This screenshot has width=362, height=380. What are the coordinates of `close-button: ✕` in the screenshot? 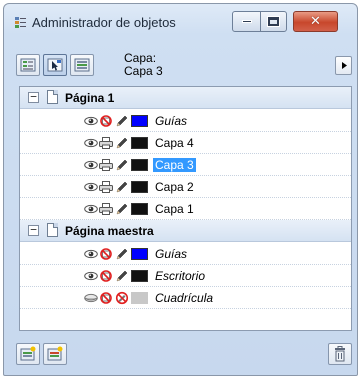 It's located at (315, 21).